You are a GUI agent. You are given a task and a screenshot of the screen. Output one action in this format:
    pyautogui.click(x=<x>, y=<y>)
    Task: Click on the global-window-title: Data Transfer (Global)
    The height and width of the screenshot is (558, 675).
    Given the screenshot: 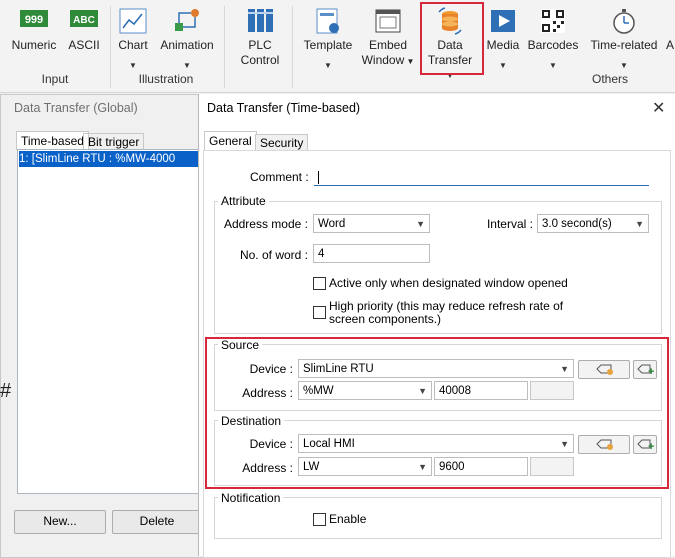 What is the action you would take?
    pyautogui.click(x=76, y=108)
    